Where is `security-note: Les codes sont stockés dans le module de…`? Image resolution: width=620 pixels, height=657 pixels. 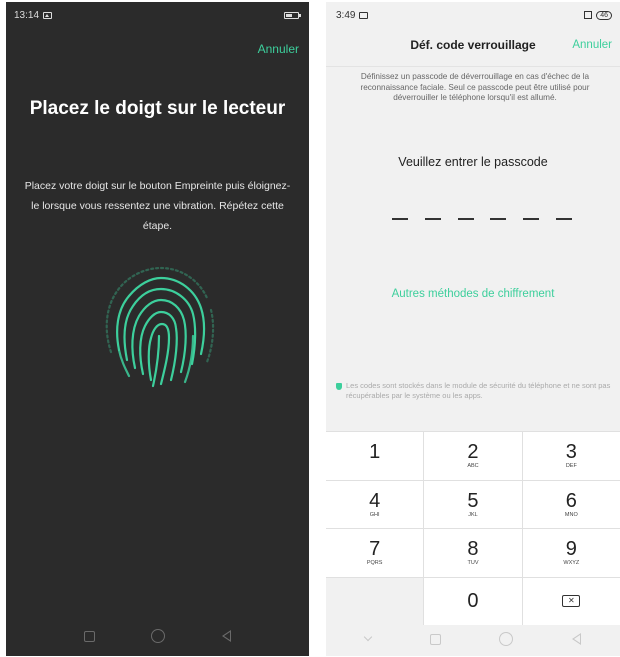
security-note: Les codes sont stockés dans le module de… is located at coordinates (474, 391).